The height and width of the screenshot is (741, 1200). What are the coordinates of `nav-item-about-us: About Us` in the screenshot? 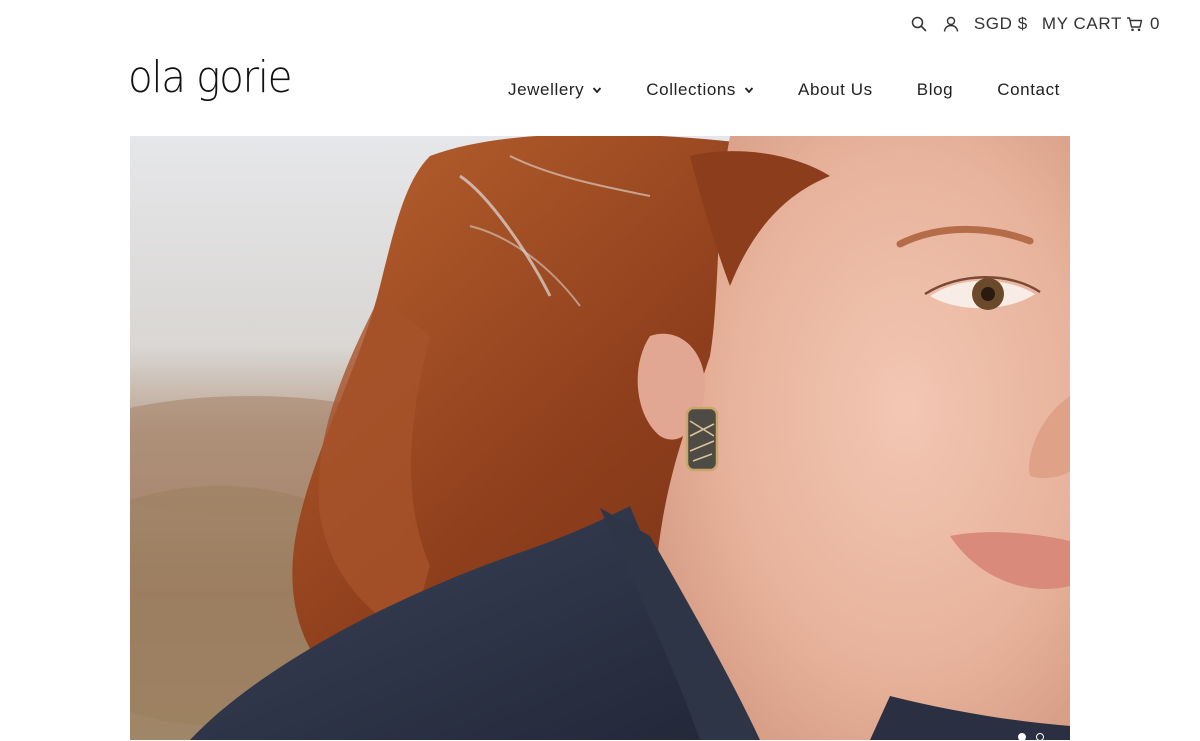 It's located at (835, 90).